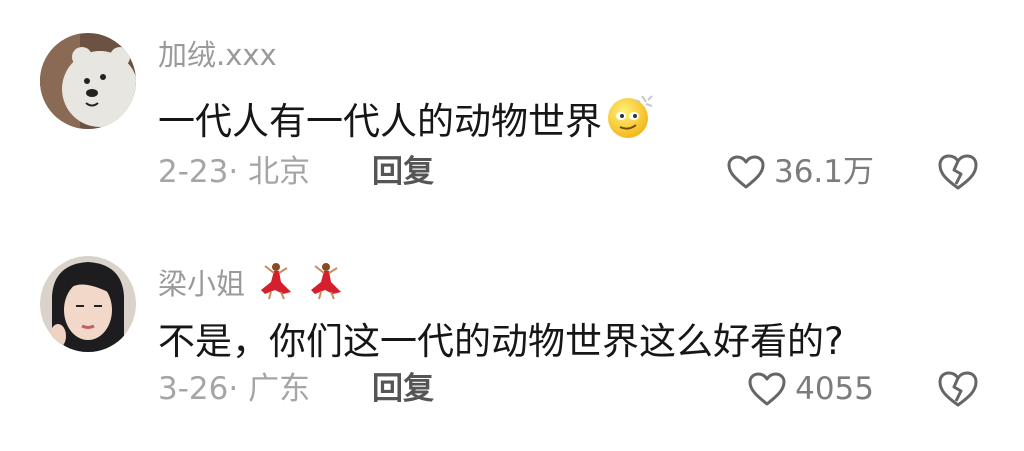 The height and width of the screenshot is (451, 1024). I want to click on like-count: 4055, so click(834, 389).